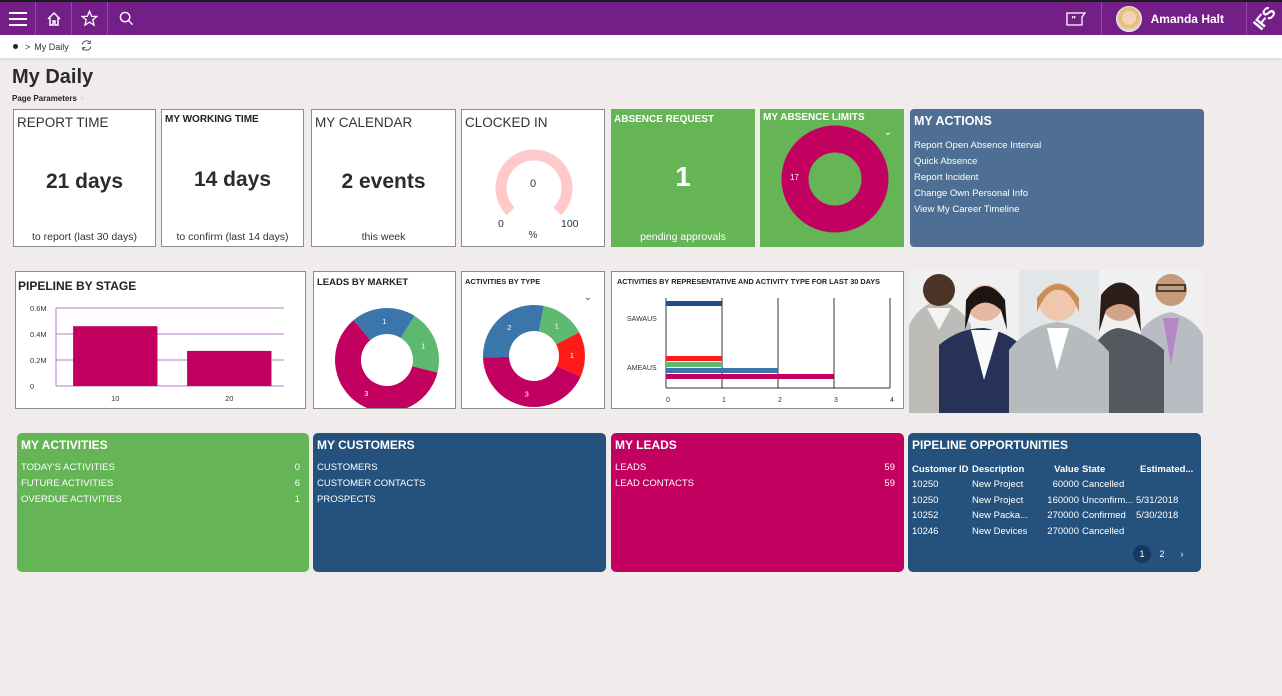 This screenshot has width=1282, height=696. What do you see at coordinates (998, 500) in the screenshot?
I see `cell-description: New Project` at bounding box center [998, 500].